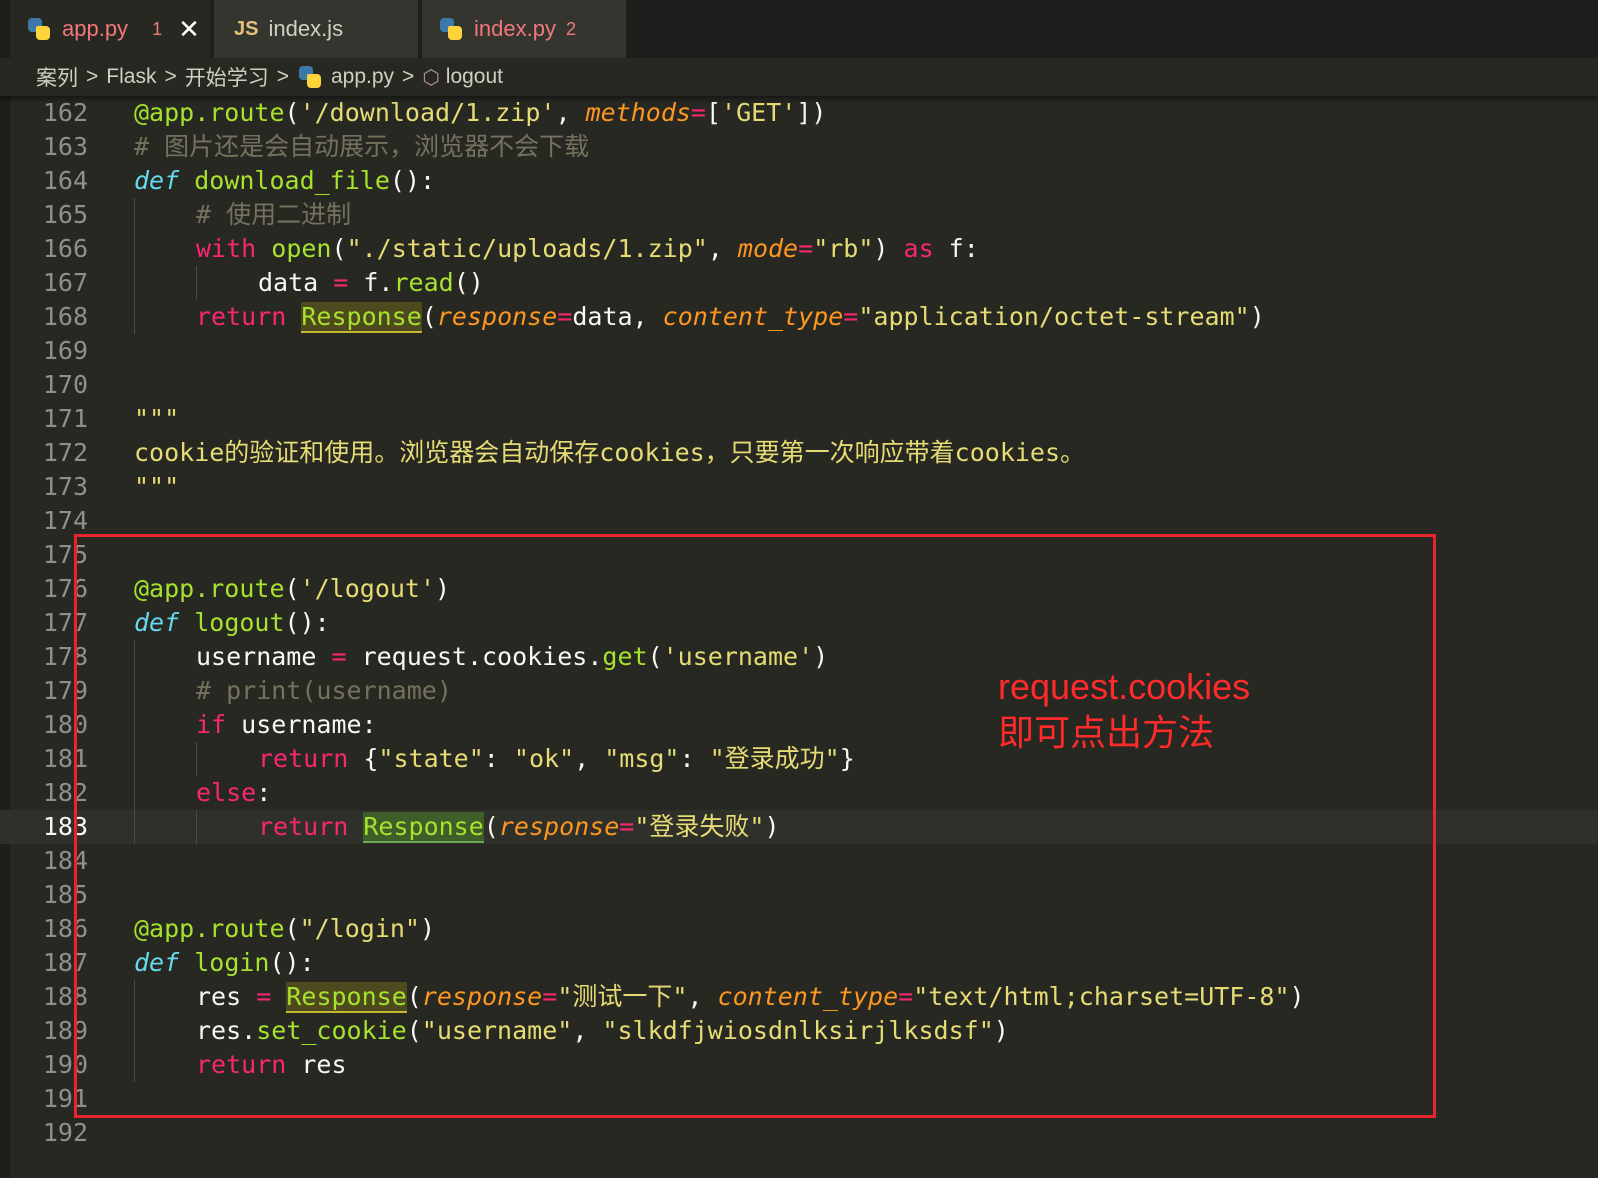 This screenshot has width=1598, height=1178. Describe the element at coordinates (57, 77) in the screenshot. I see `breadcrumb-item: 案列` at that location.